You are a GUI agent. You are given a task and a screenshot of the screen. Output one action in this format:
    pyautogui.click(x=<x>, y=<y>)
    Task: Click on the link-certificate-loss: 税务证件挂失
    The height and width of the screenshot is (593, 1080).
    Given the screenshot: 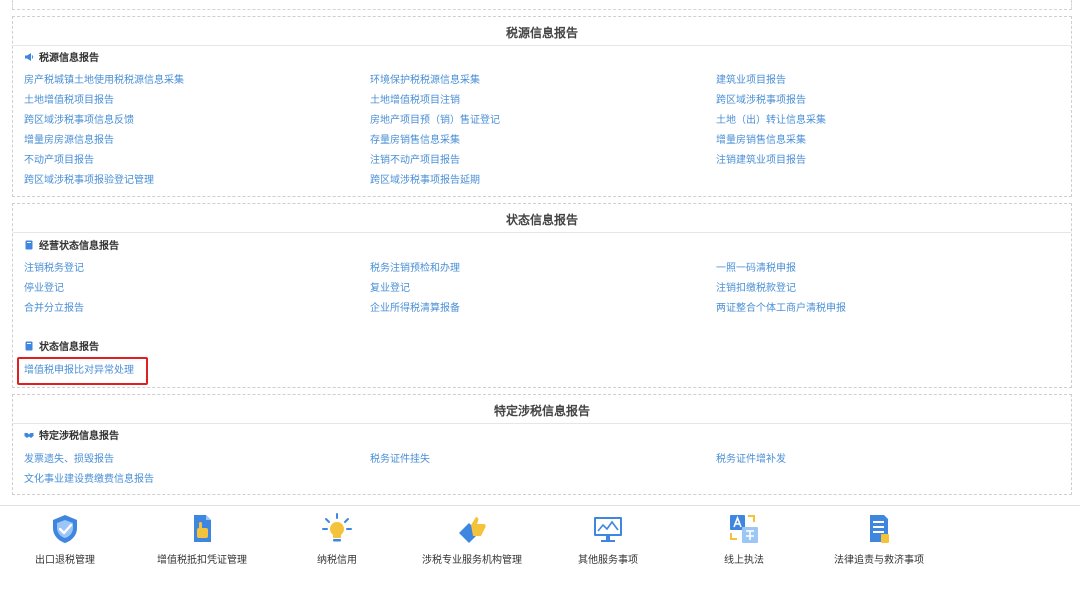 What is the action you would take?
    pyautogui.click(x=400, y=460)
    